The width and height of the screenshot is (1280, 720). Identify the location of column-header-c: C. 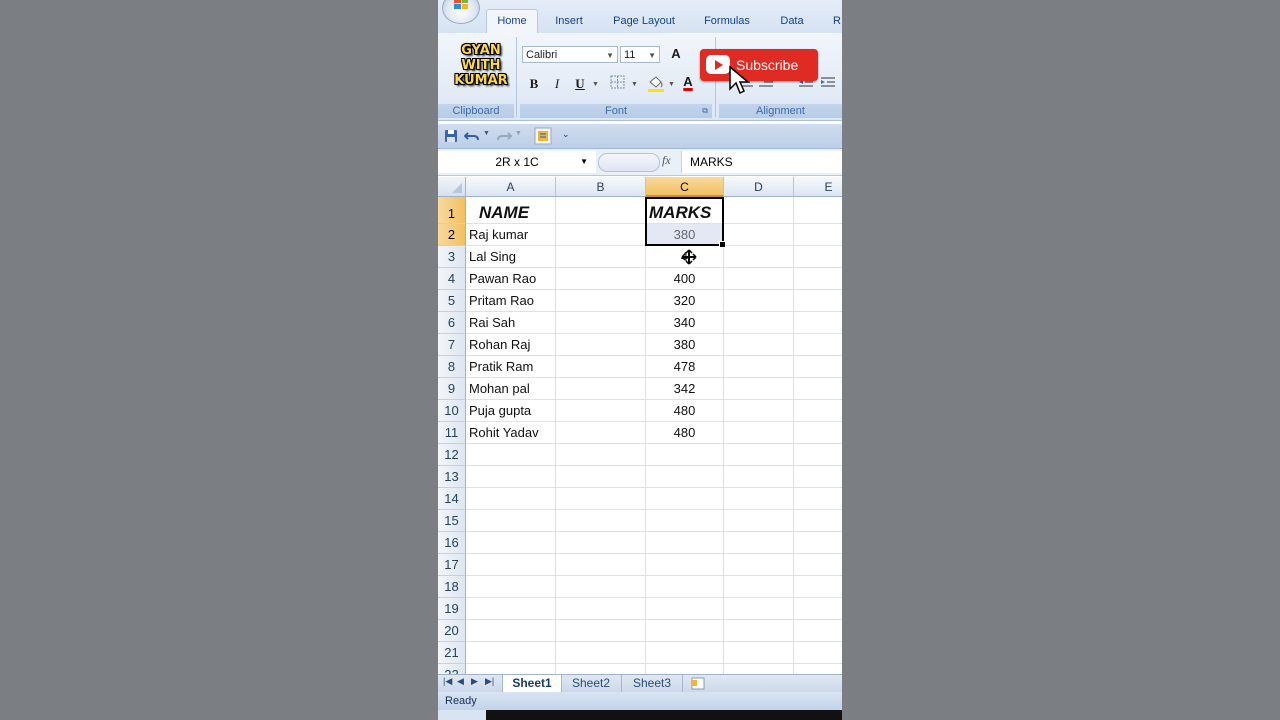
(685, 187).